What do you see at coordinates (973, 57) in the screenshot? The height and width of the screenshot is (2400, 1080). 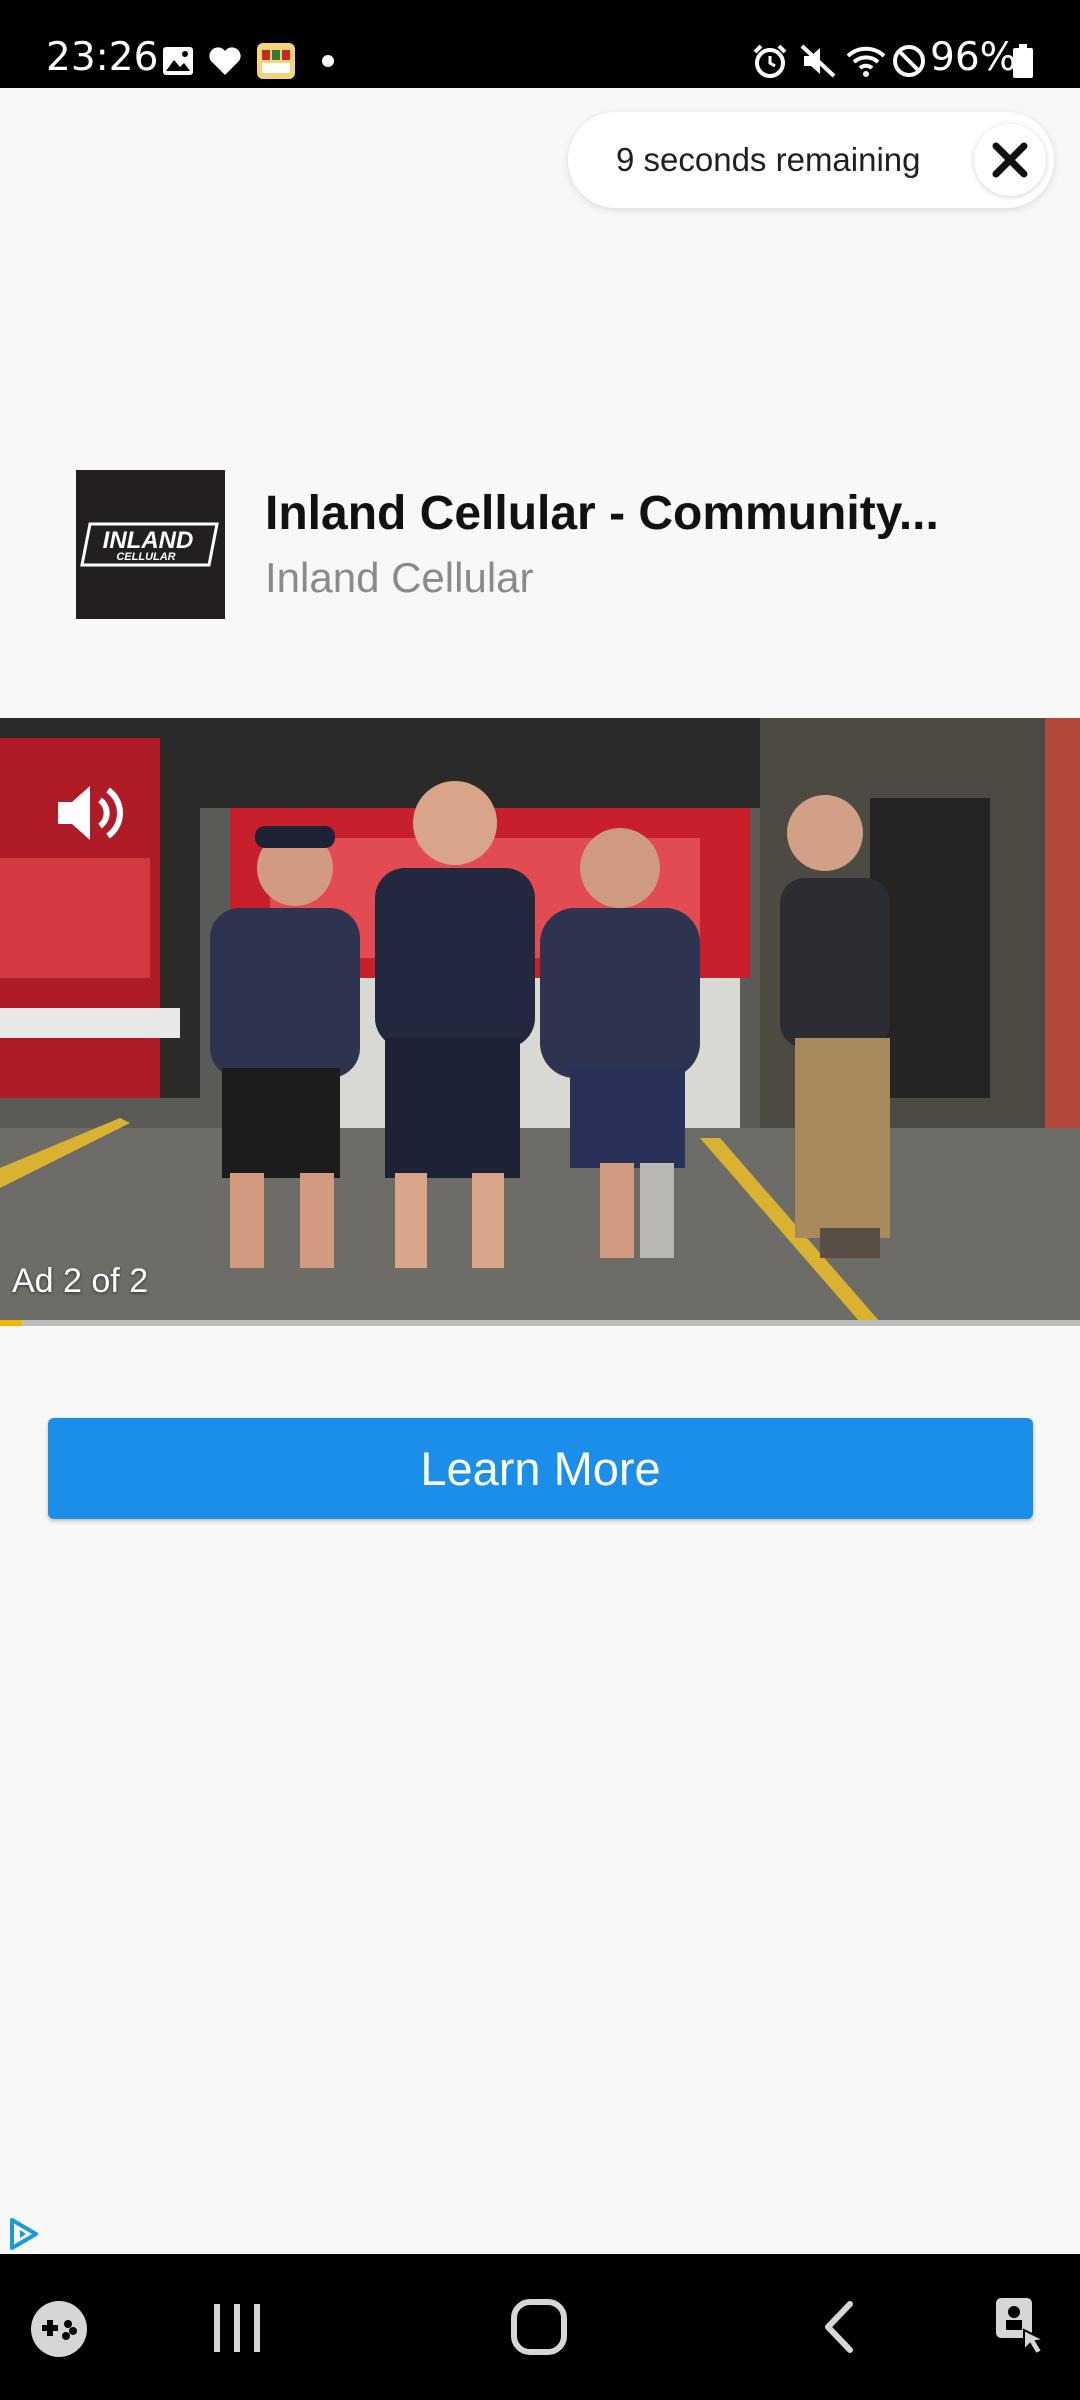 I see `battery-percentage: 96%` at bounding box center [973, 57].